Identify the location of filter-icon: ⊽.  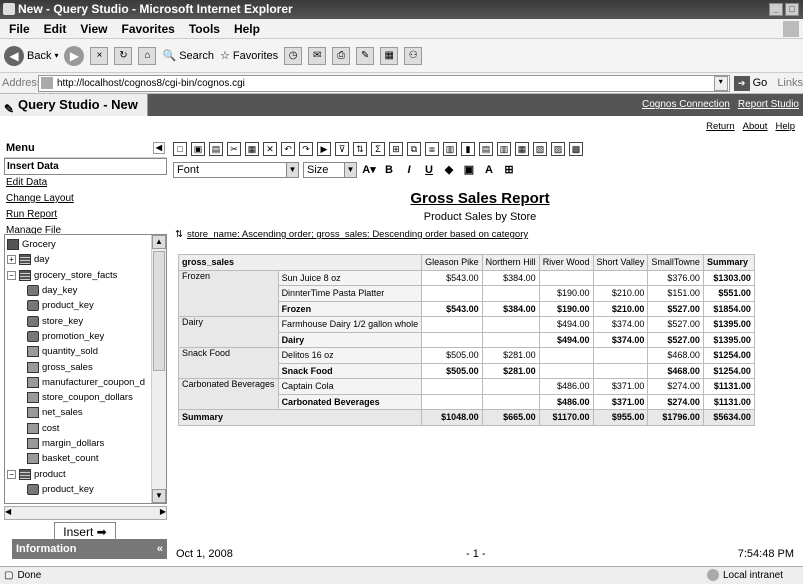
(342, 149).